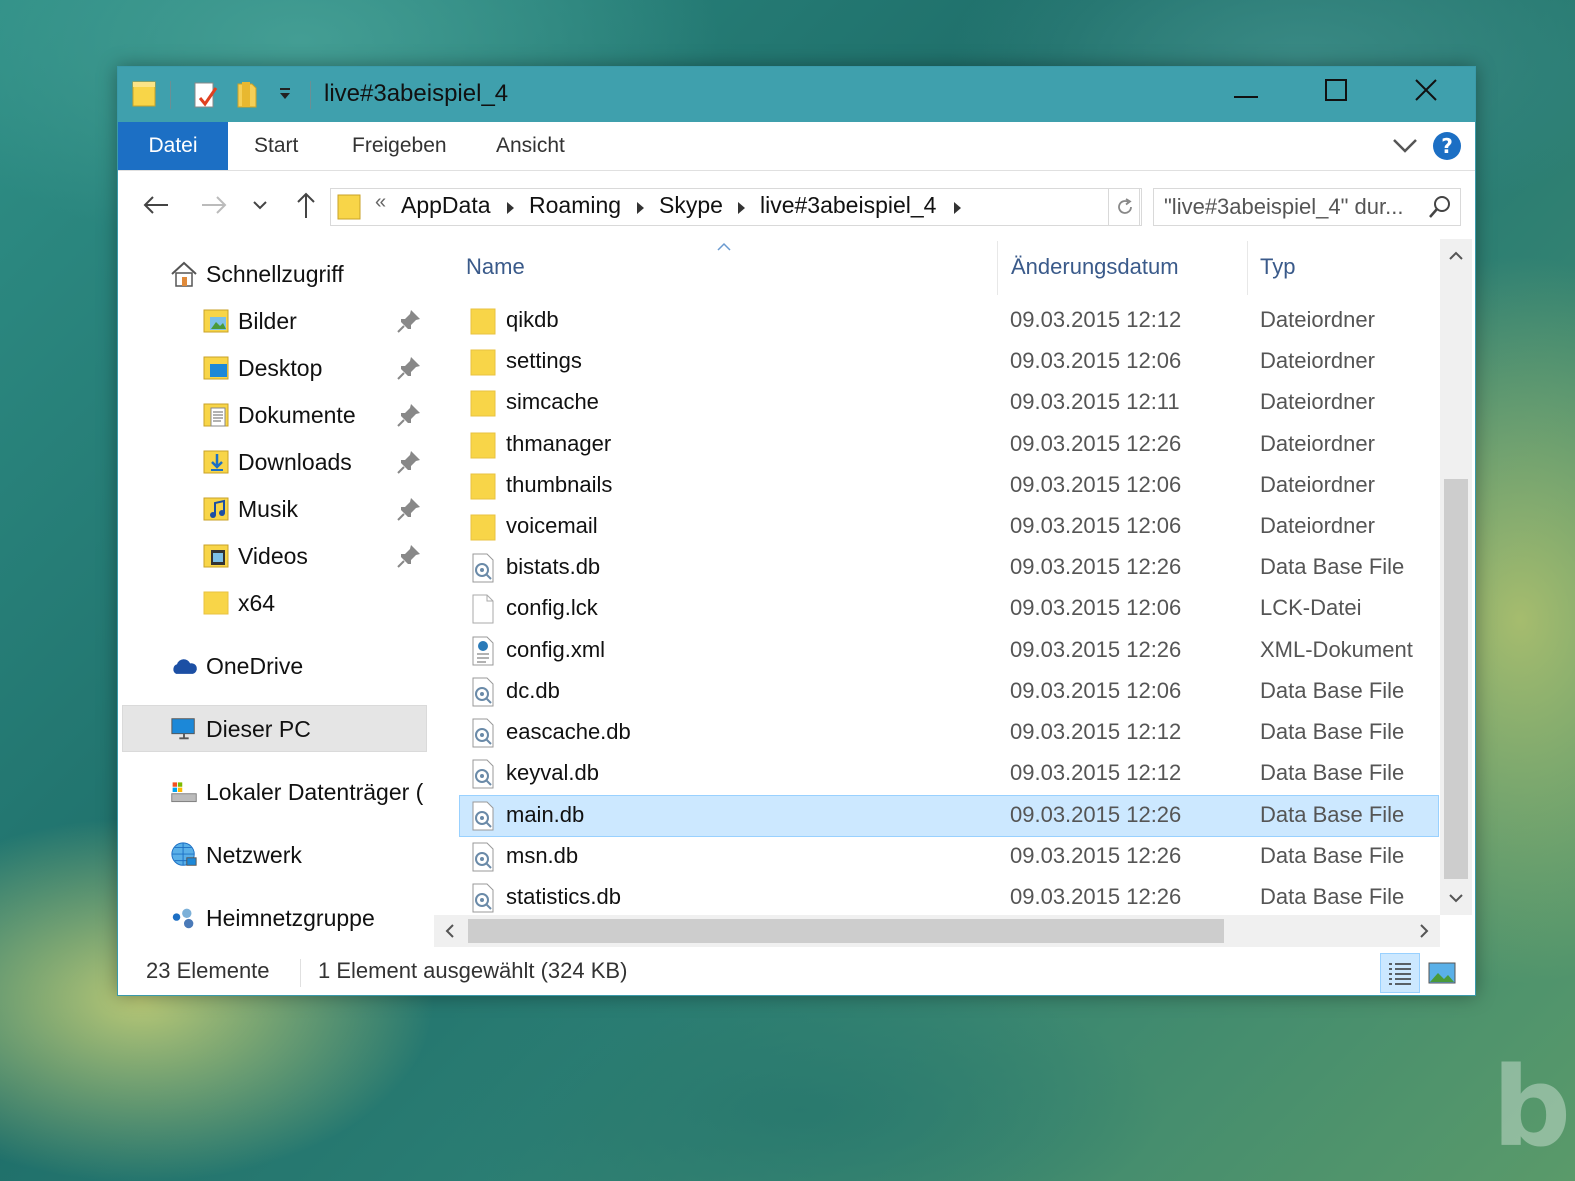  Describe the element at coordinates (483, 774) in the screenshot. I see `database-file-icon` at that location.